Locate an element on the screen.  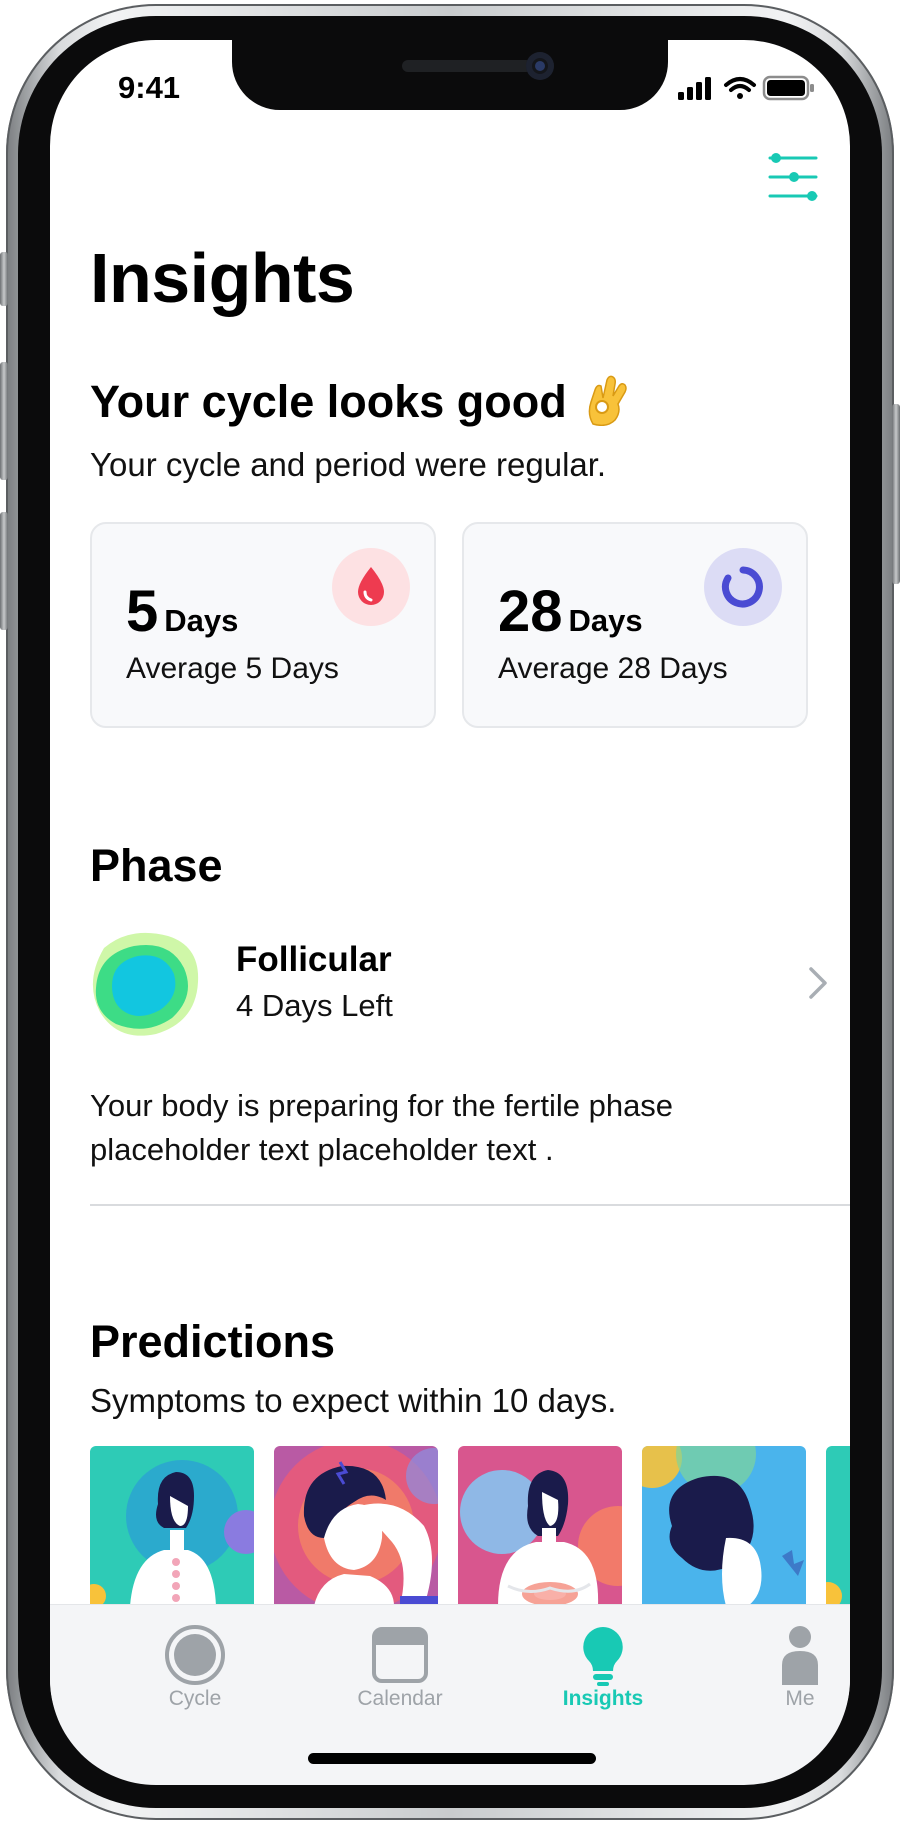
phase-heading: Phase is located at coordinates (156, 865).